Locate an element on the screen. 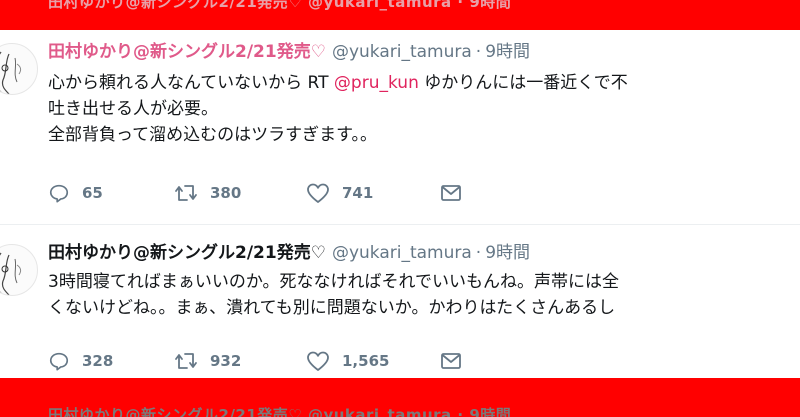 The height and width of the screenshot is (417, 800). retweet-count: 380 is located at coordinates (226, 193).